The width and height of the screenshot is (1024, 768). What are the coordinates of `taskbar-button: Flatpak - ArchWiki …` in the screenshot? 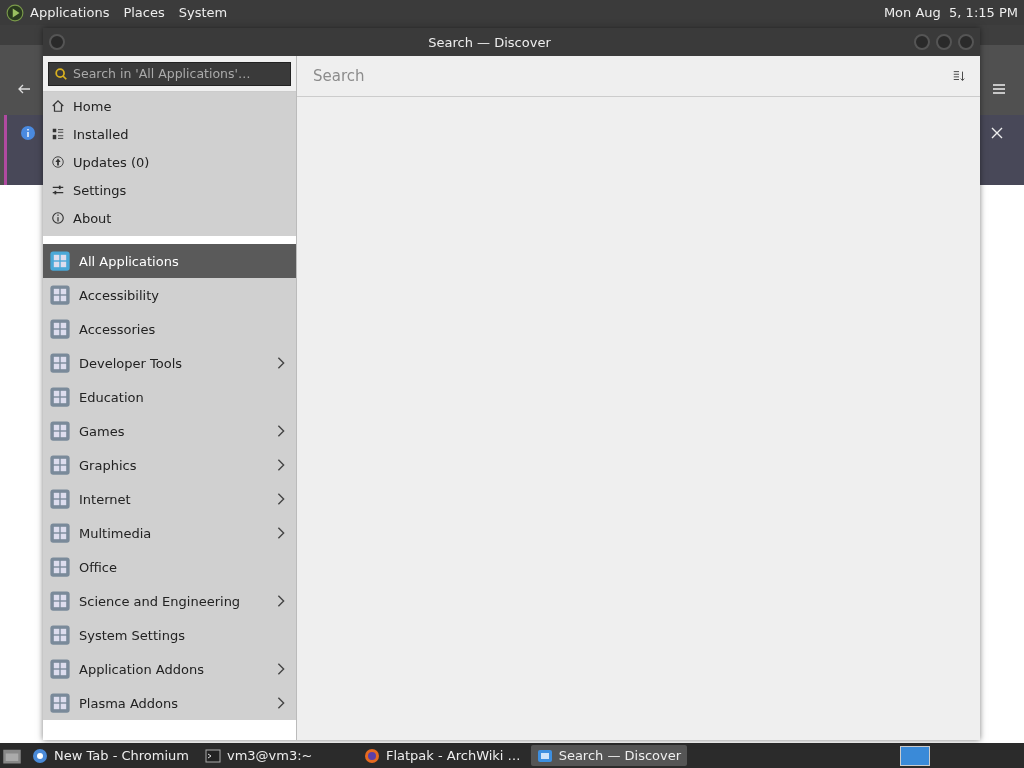 It's located at (442, 755).